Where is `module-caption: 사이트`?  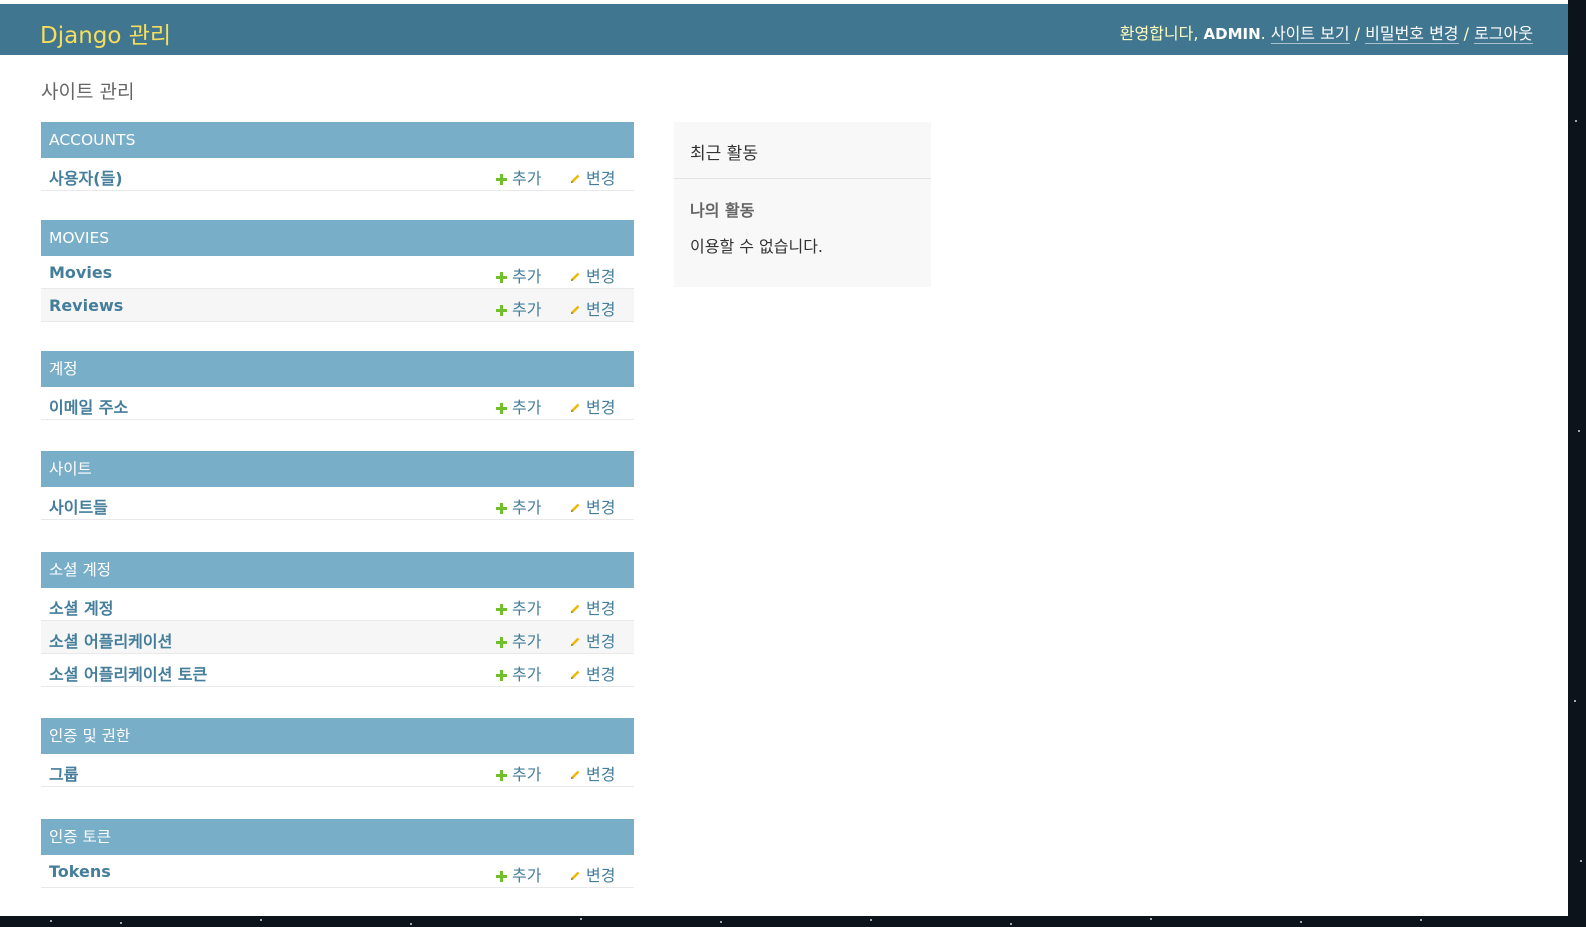 module-caption: 사이트 is located at coordinates (337, 469).